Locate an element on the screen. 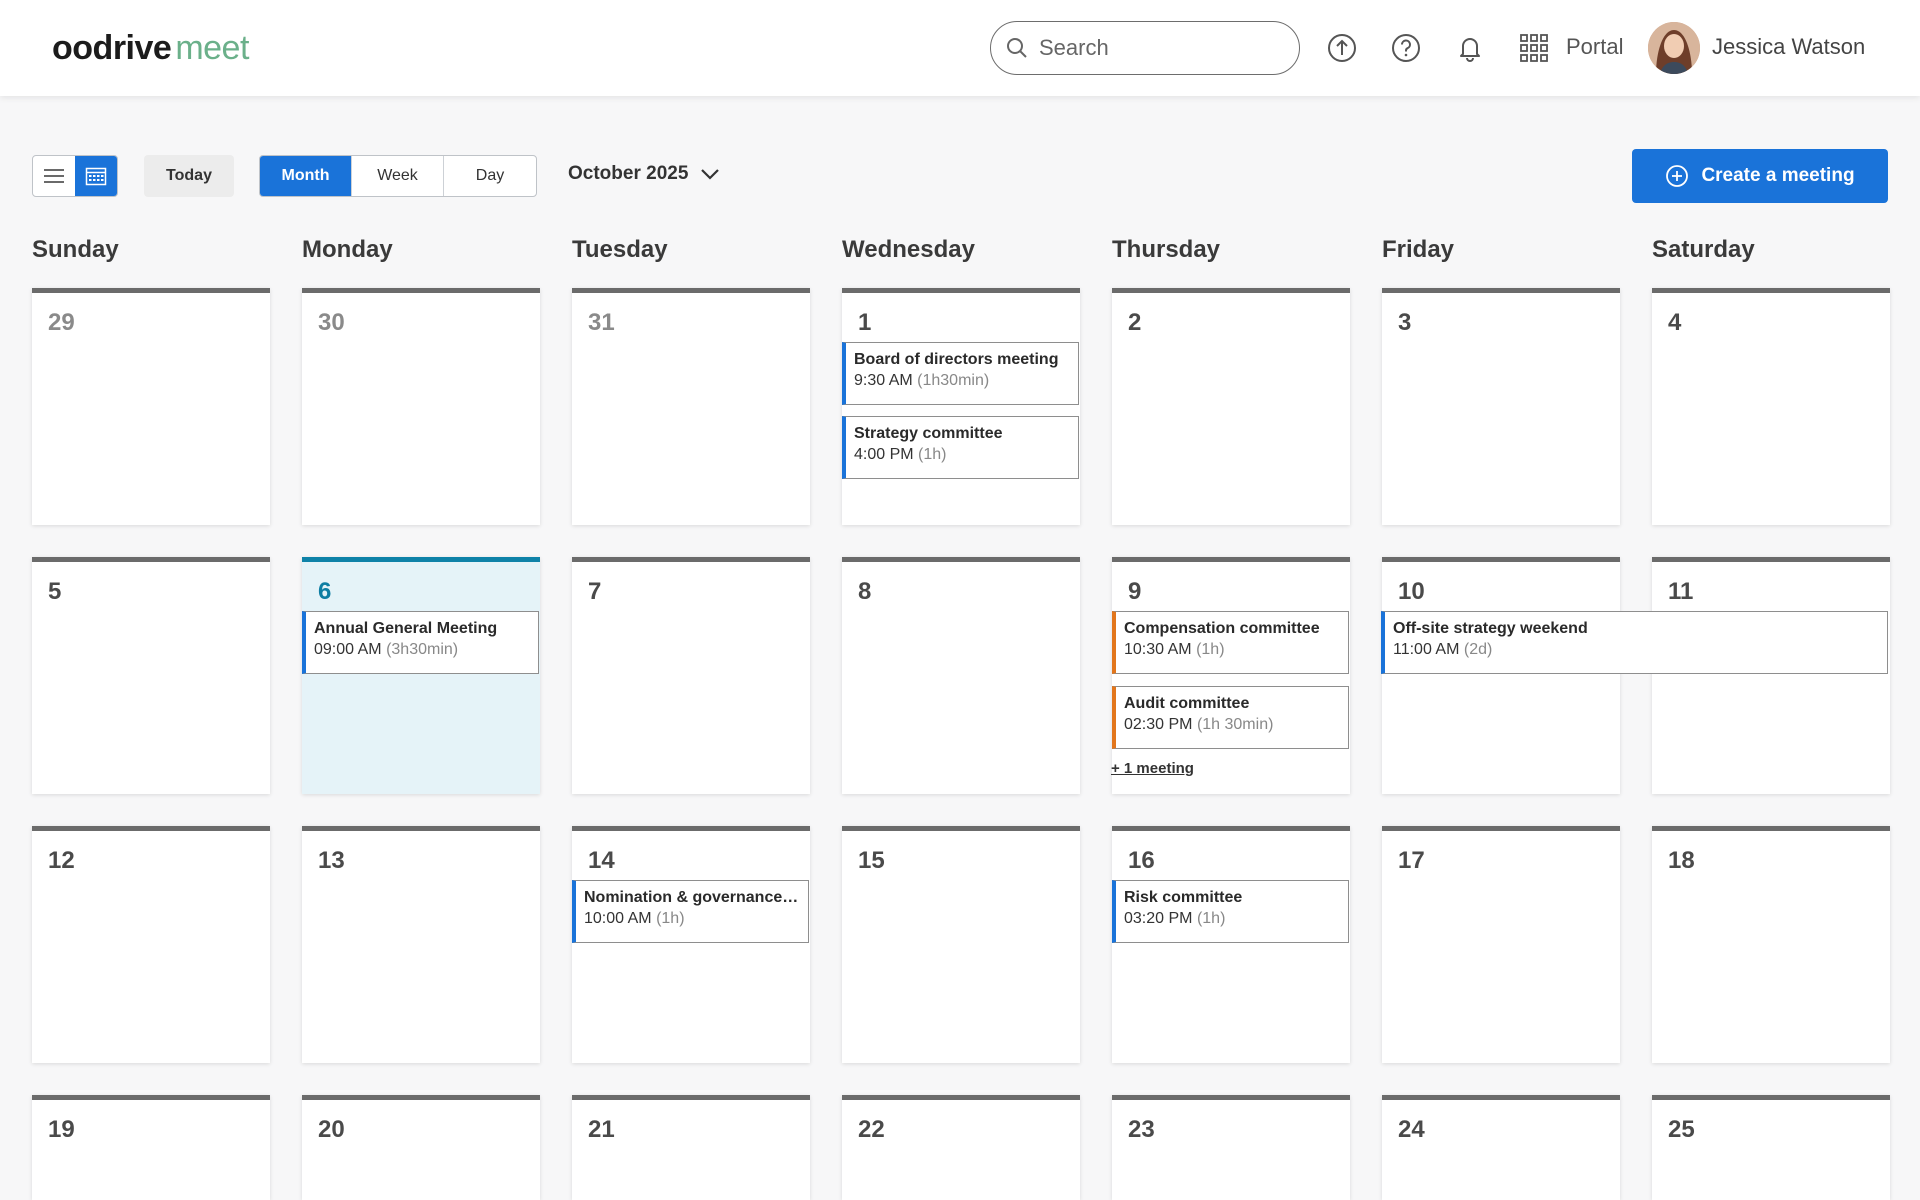  plus-circle-icon is located at coordinates (1677, 176).